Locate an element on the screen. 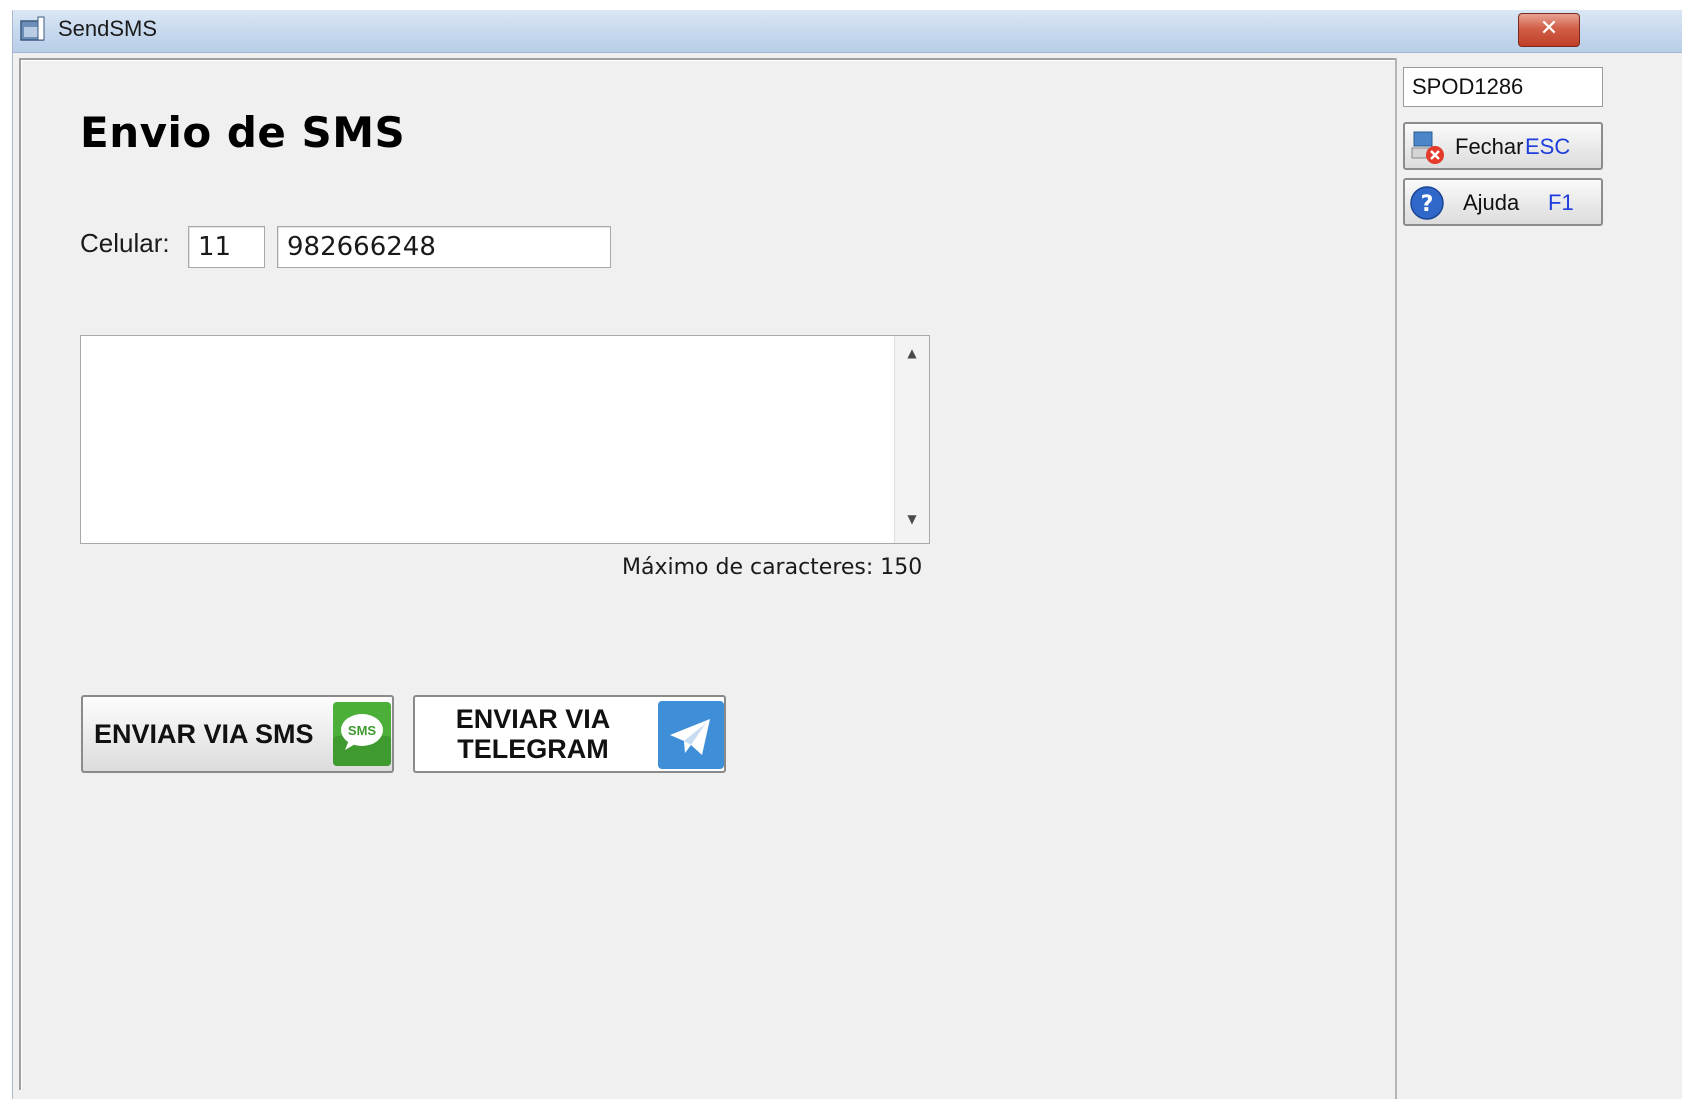 The image size is (1682, 1099). send-sms-button: ENVIAR VIA SMS SMS is located at coordinates (237, 734).